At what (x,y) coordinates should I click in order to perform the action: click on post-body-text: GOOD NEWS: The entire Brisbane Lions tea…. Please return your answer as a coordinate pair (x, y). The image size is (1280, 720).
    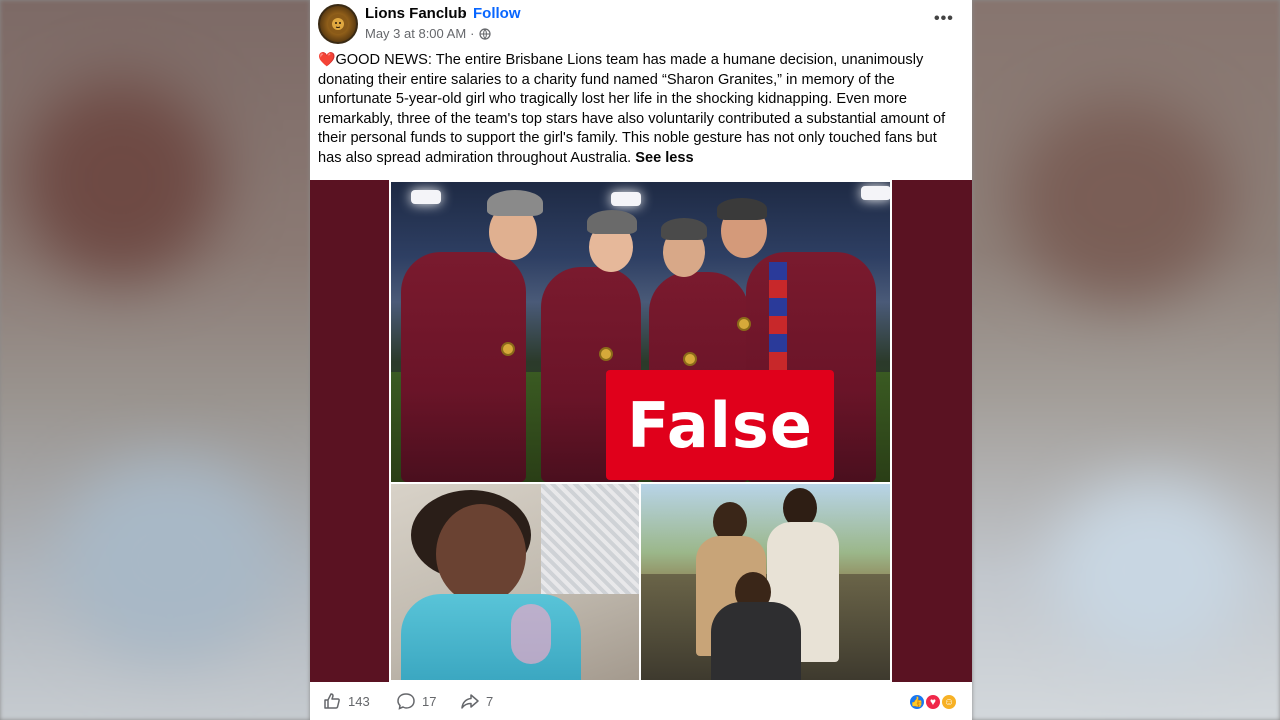
    Looking at the image, I should click on (632, 109).